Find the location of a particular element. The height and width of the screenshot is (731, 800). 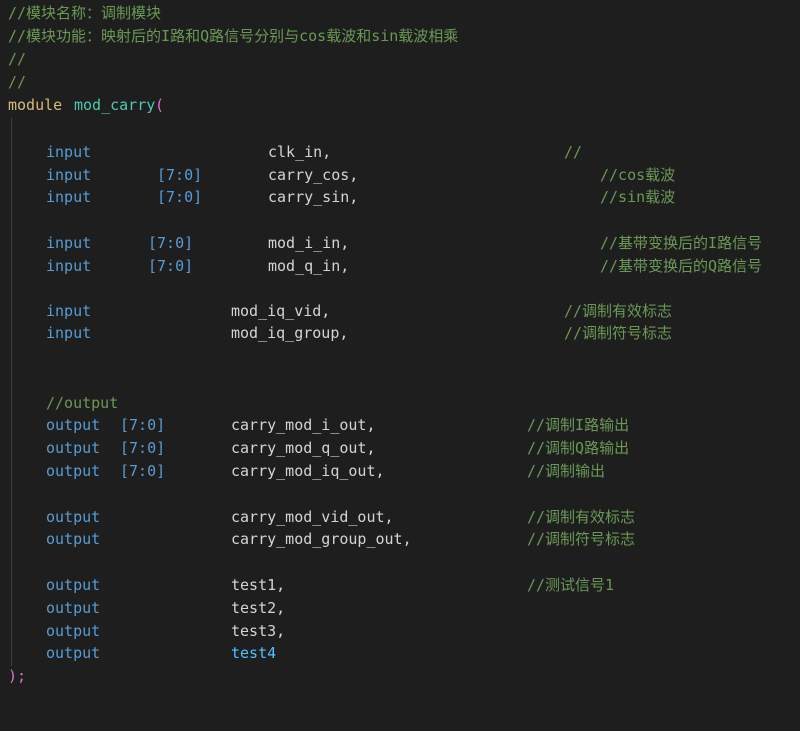

port-name: test3, is located at coordinates (258, 631).